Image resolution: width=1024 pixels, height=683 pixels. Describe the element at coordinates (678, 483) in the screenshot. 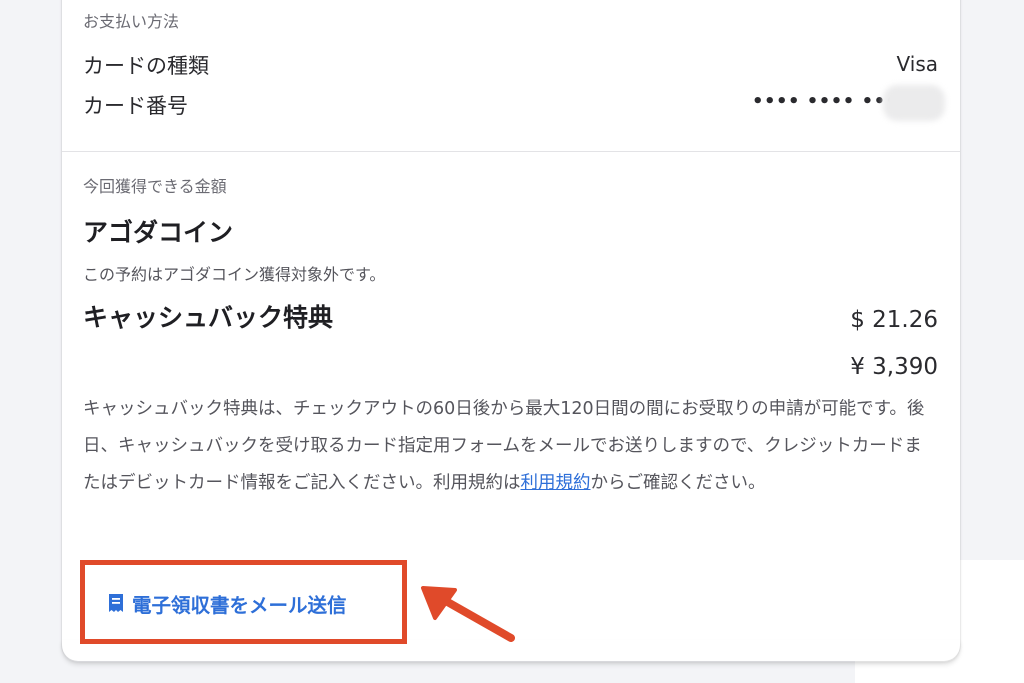

I see `description-text-end: からご確認ください。` at that location.